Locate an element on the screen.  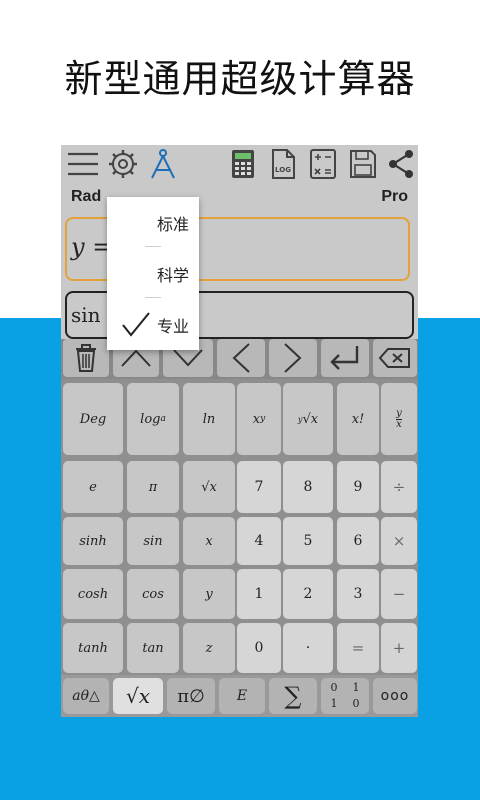
key-power: xy is located at coordinates (259, 419).